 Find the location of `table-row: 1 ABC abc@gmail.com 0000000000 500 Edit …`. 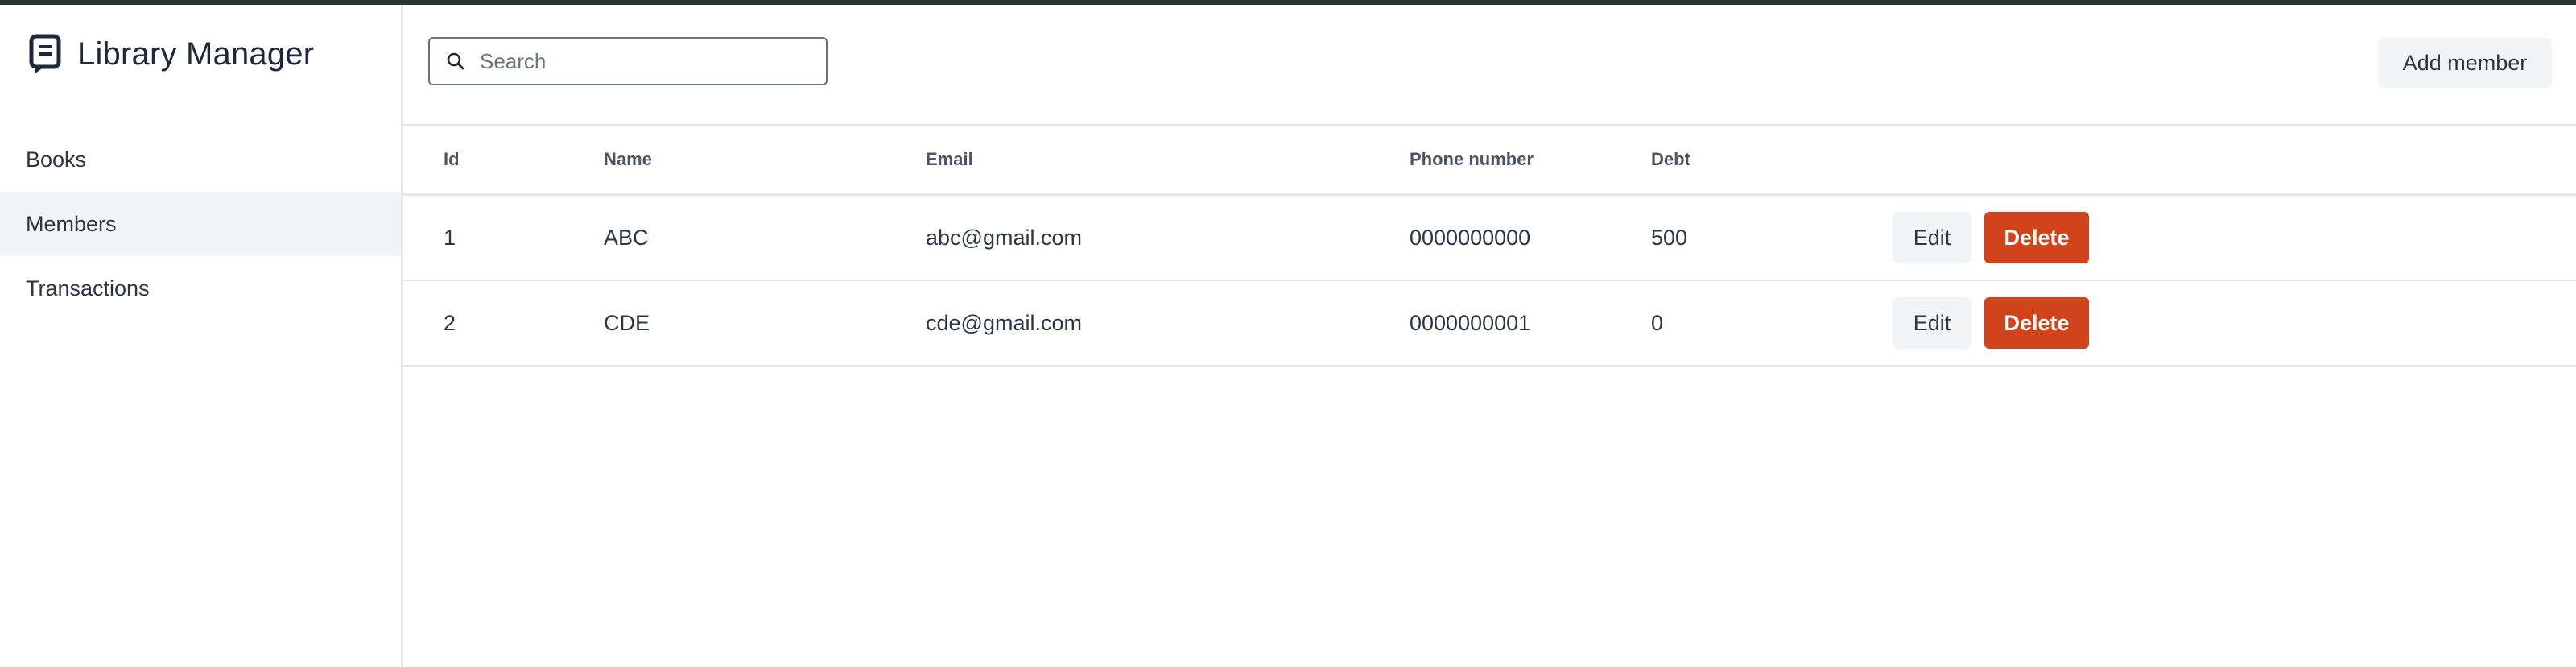

table-row: 1 ABC abc@gmail.com 0000000000 500 Edit … is located at coordinates (1489, 239).